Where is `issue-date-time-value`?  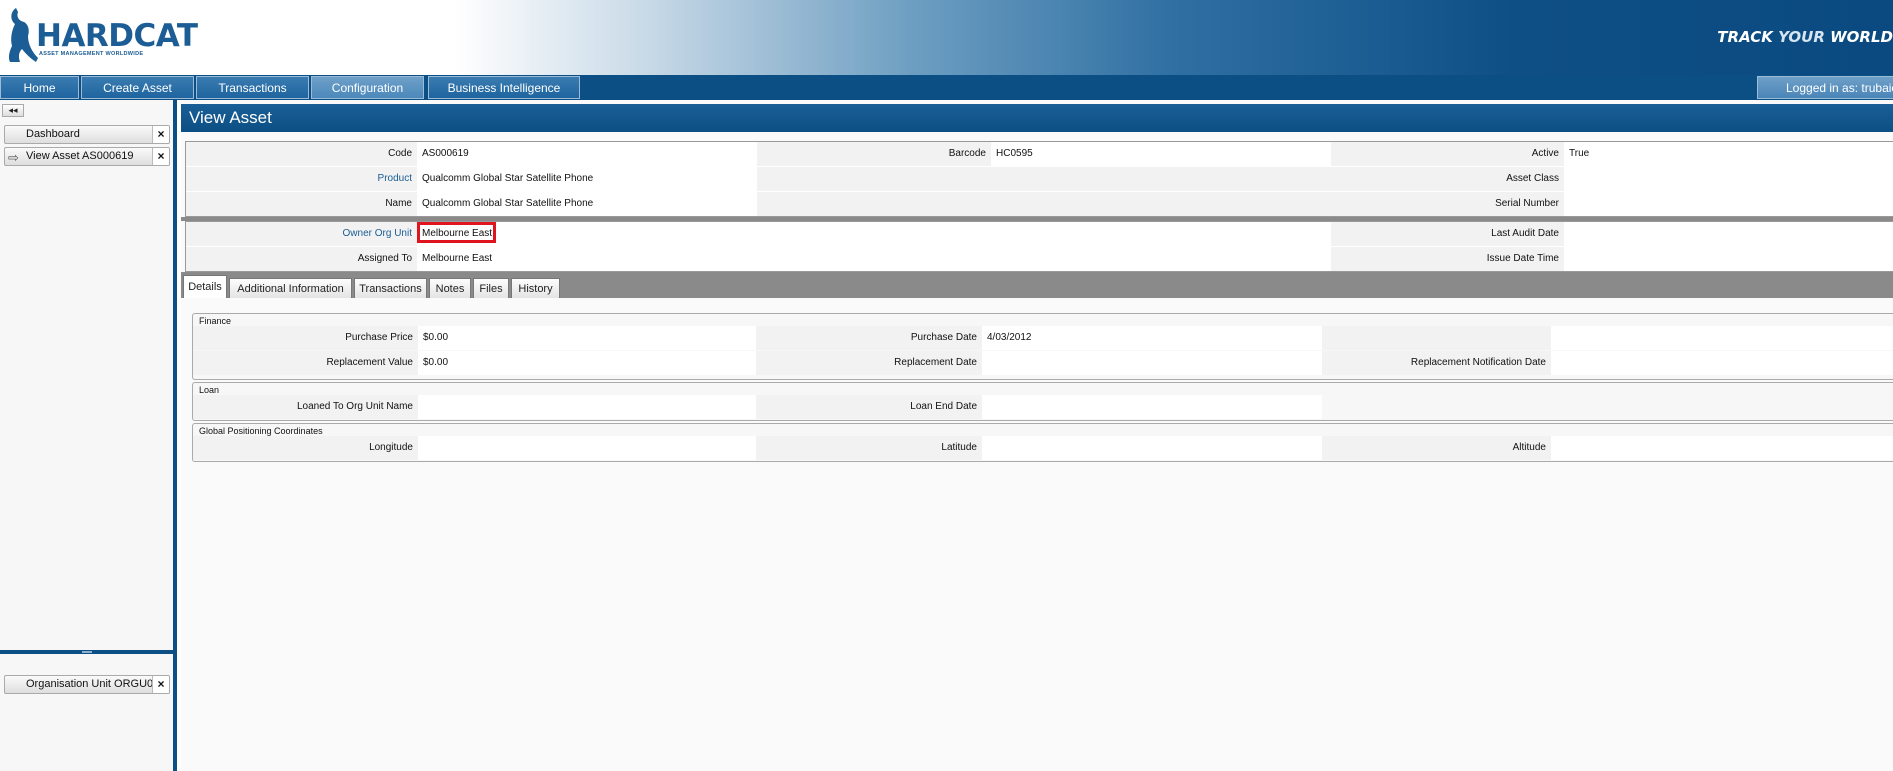 issue-date-time-value is located at coordinates (1728, 259).